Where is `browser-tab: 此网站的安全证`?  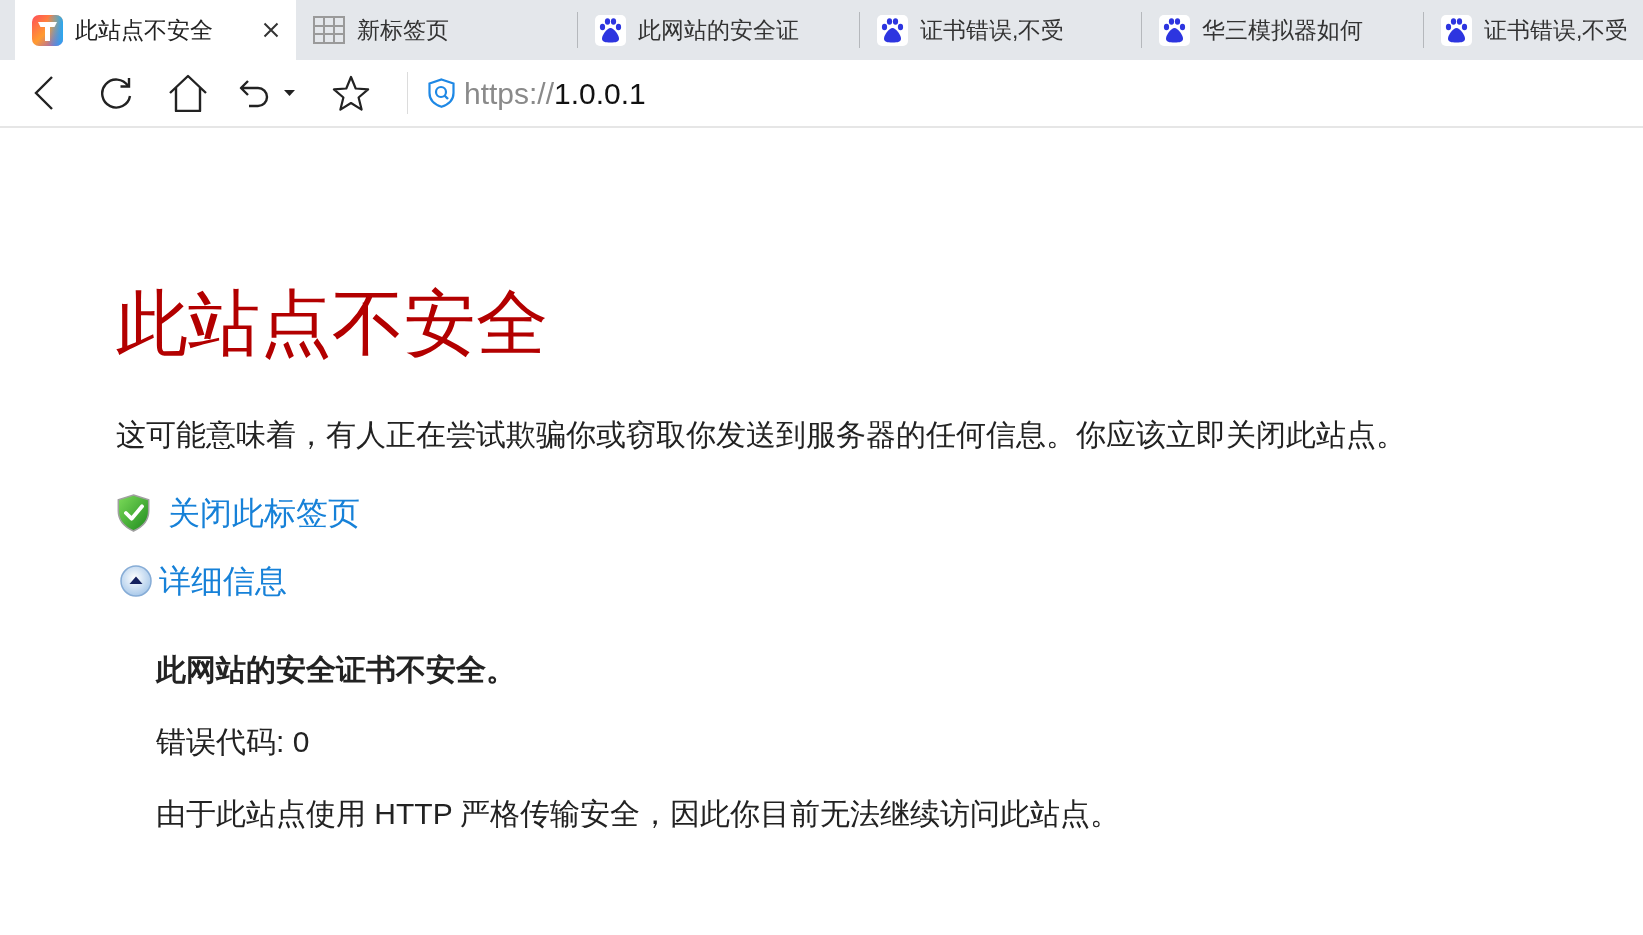
browser-tab: 此网站的安全证 is located at coordinates (718, 30).